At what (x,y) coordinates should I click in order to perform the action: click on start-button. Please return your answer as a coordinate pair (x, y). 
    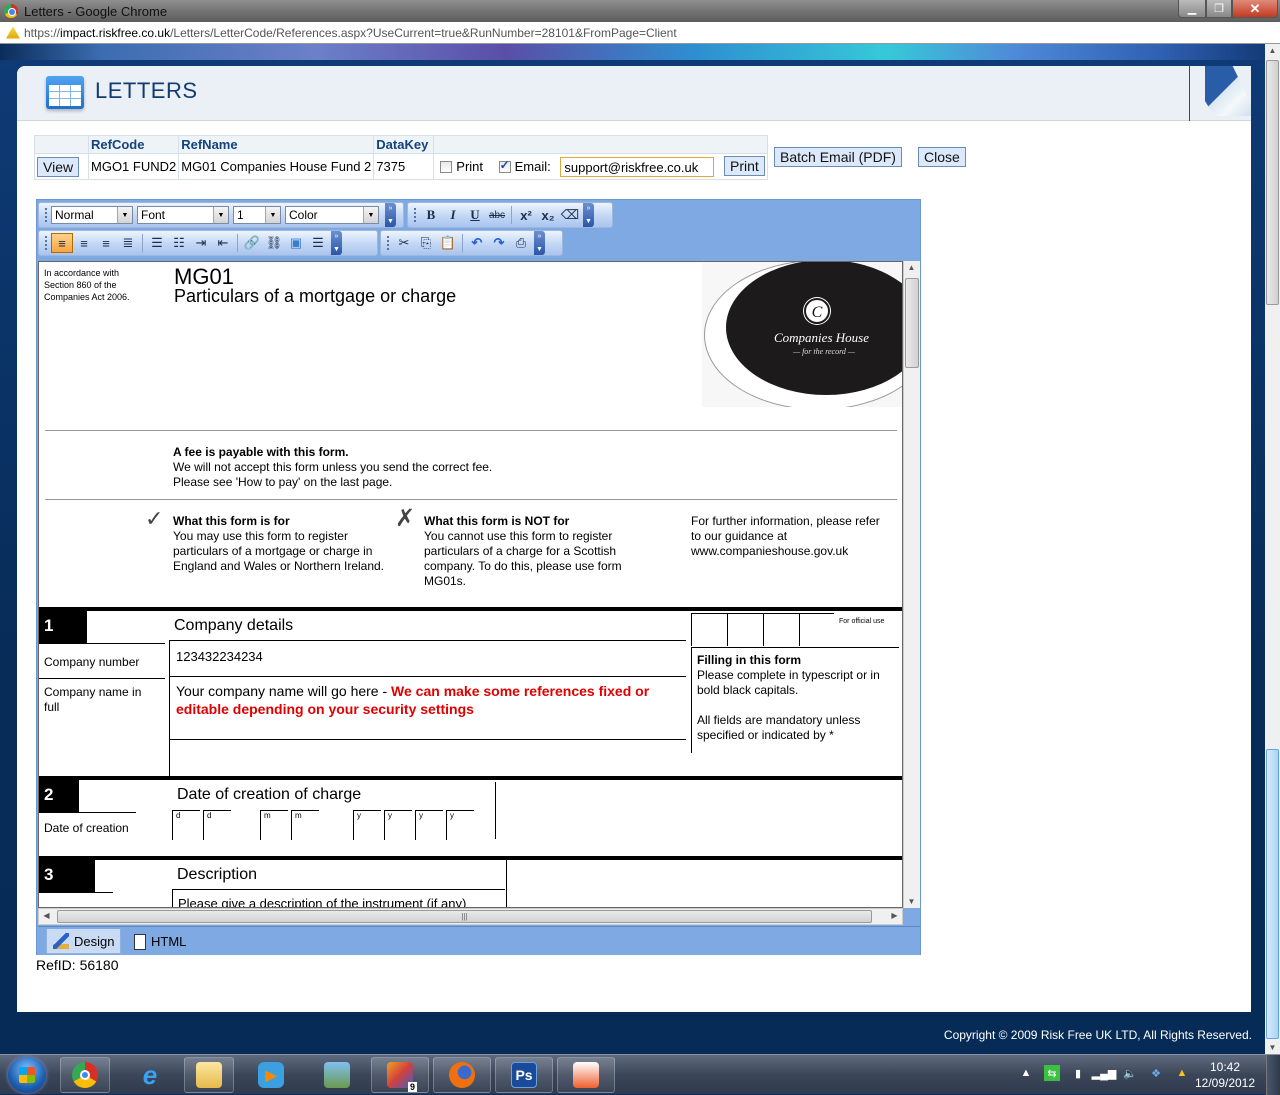
    Looking at the image, I should click on (27, 1075).